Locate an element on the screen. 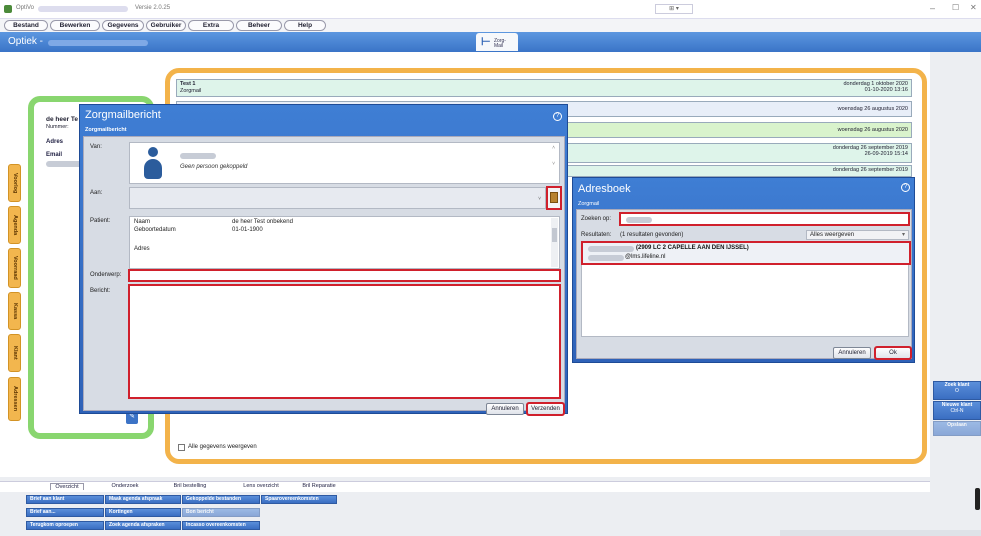 The image size is (981, 536). addressbook-title: Adresboek is located at coordinates (604, 189).